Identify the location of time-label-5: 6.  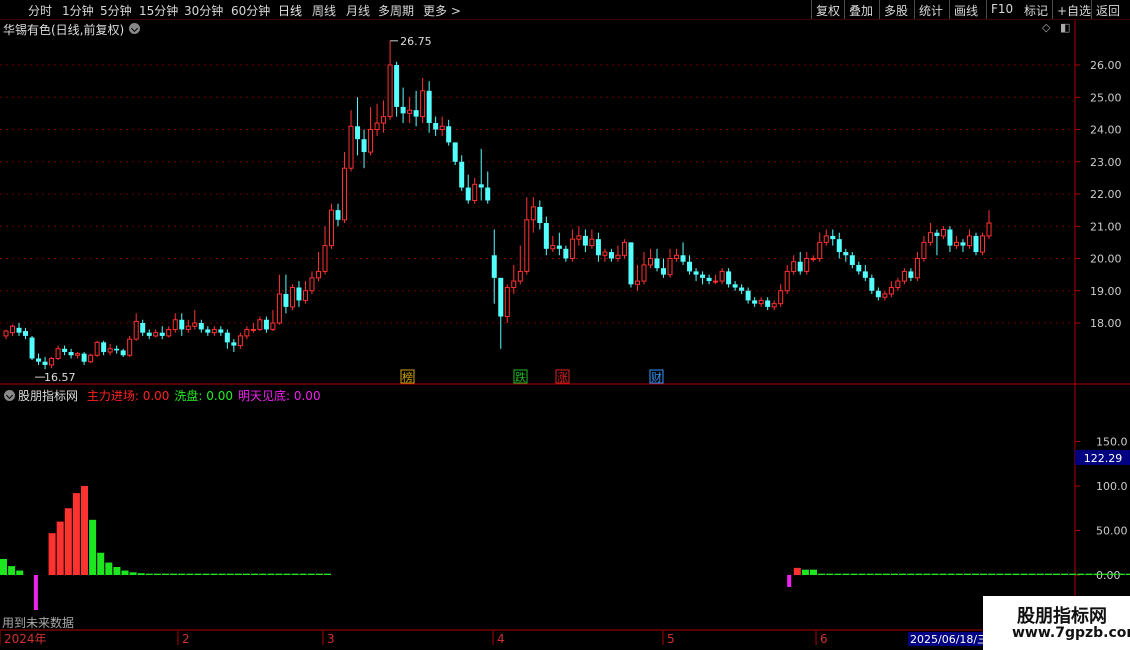
(824, 639).